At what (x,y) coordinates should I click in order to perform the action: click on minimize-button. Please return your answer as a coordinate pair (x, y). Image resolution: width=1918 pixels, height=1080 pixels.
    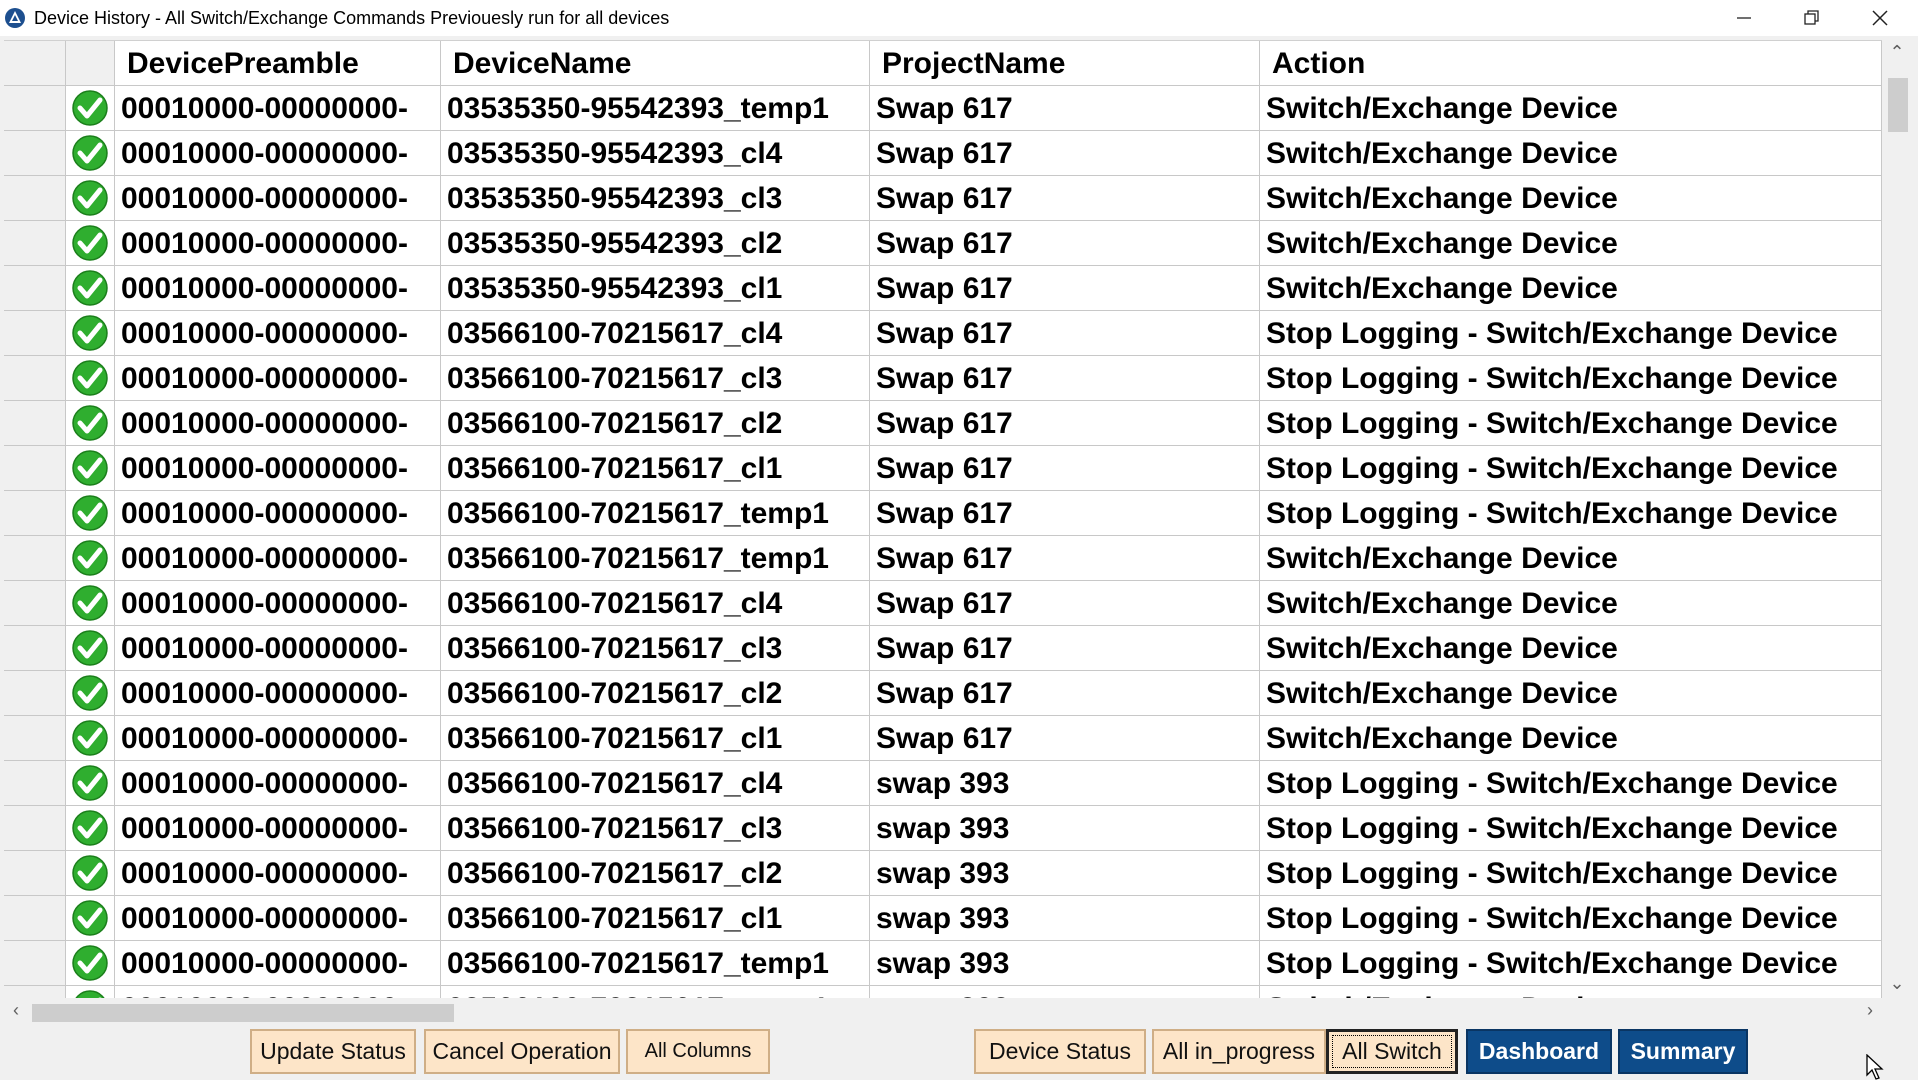
    Looking at the image, I should click on (1744, 18).